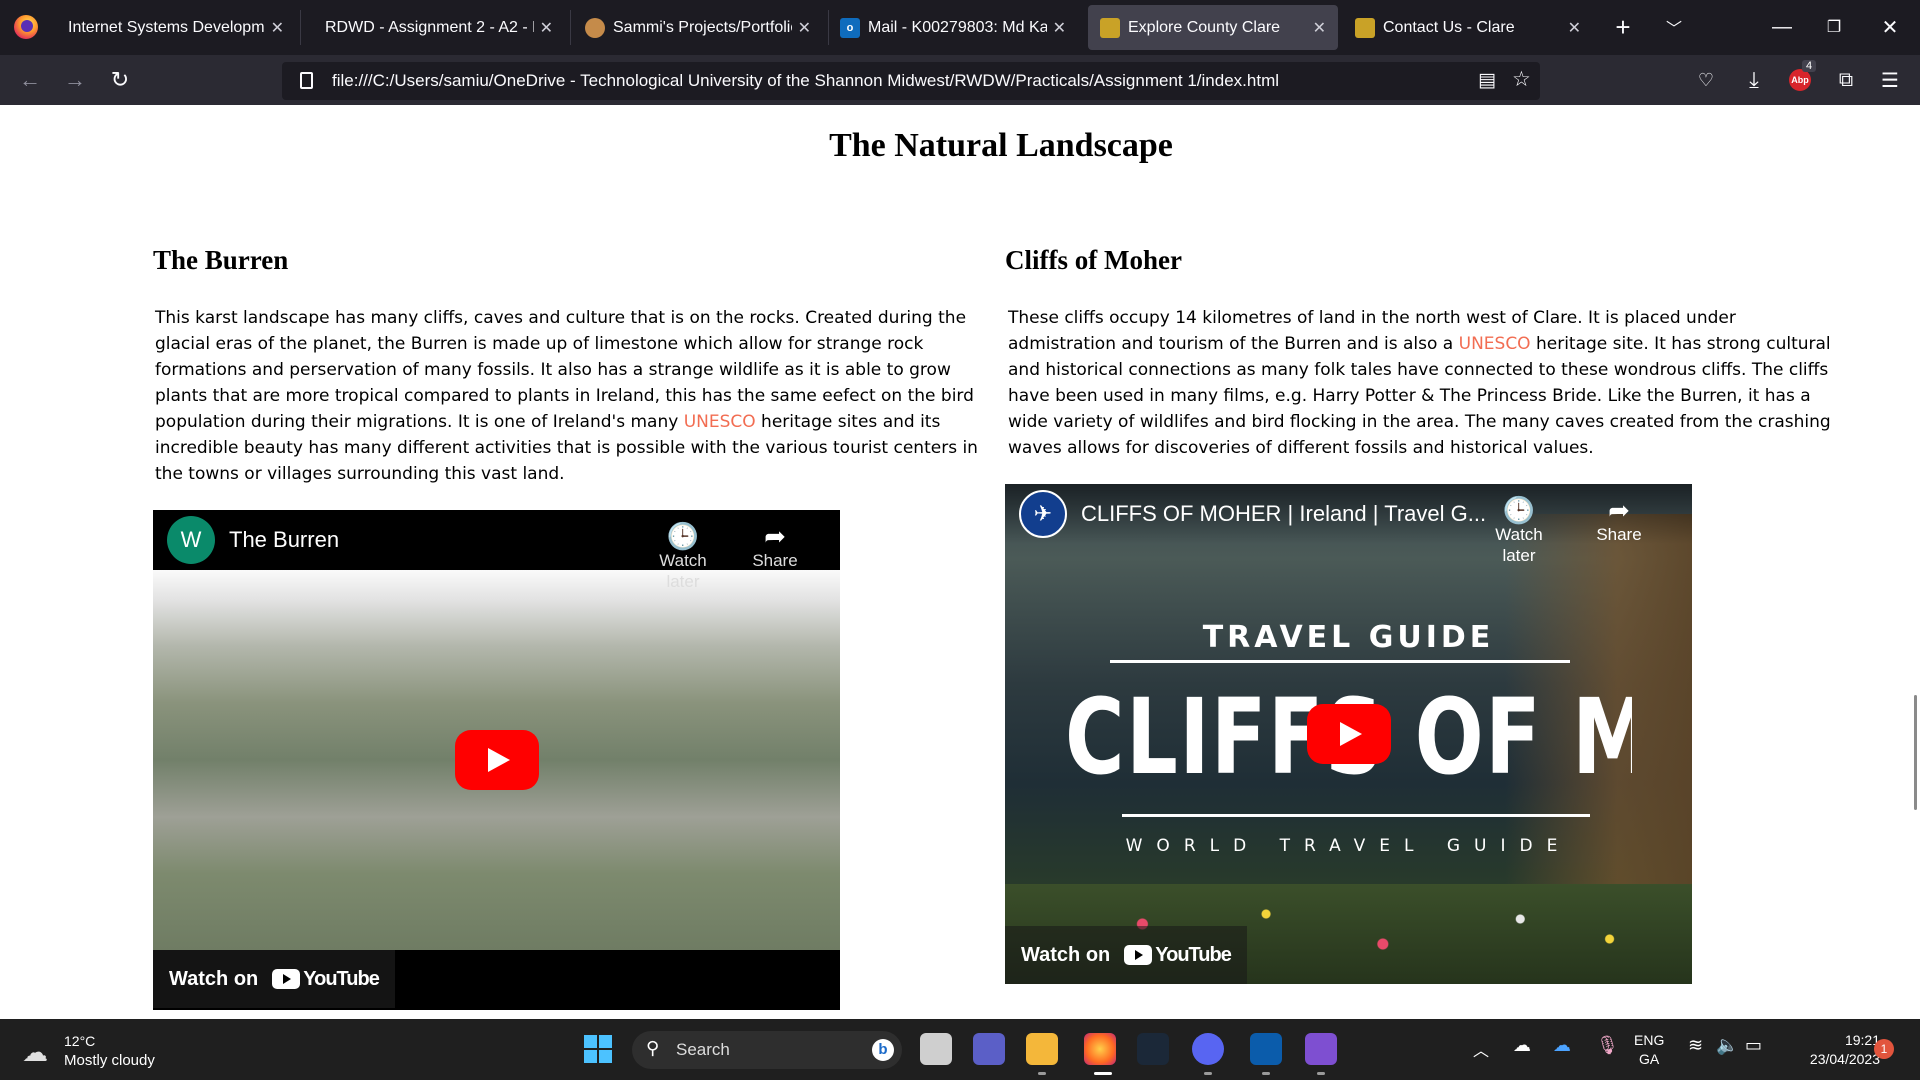 The image size is (1920, 1080). What do you see at coordinates (1890, 27) in the screenshot?
I see `close-window-button: ✕` at bounding box center [1890, 27].